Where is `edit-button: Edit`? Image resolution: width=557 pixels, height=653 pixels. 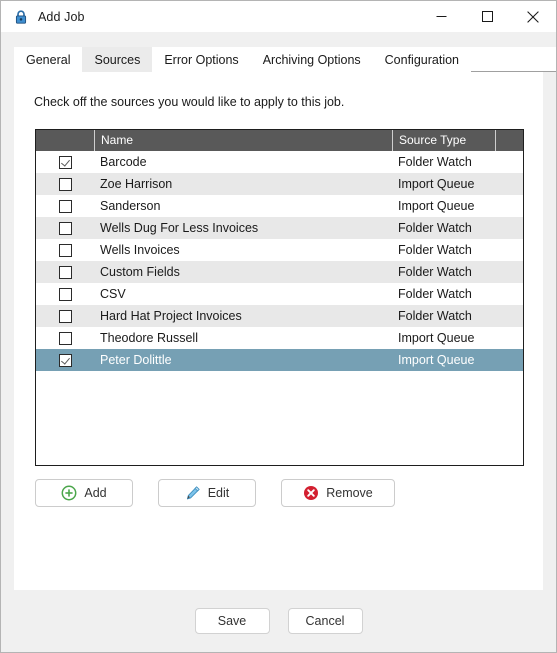 edit-button: Edit is located at coordinates (207, 493).